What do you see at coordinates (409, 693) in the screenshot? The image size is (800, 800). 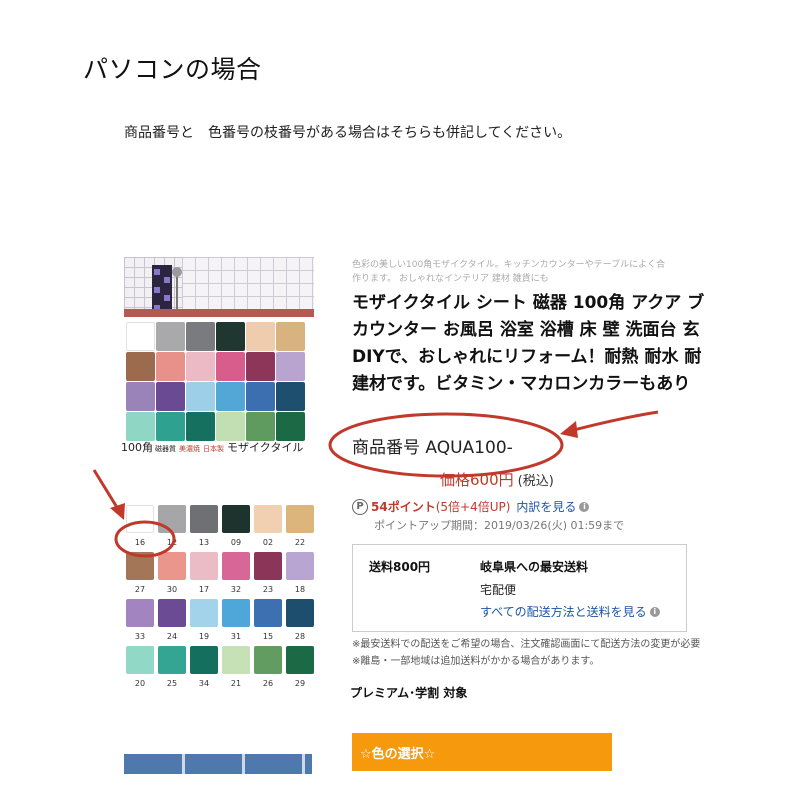 I see `premium-label: プレミアム･学割 対象` at bounding box center [409, 693].